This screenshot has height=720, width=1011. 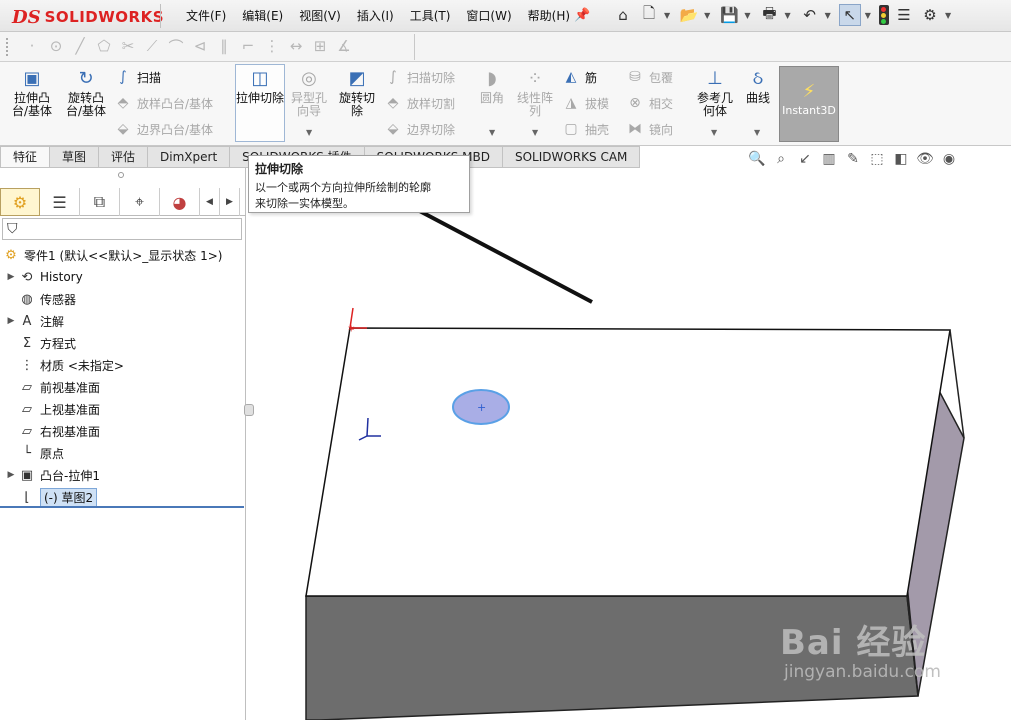 What do you see at coordinates (430, 15) in the screenshot?
I see `menu-tools: 工具(T)` at bounding box center [430, 15].